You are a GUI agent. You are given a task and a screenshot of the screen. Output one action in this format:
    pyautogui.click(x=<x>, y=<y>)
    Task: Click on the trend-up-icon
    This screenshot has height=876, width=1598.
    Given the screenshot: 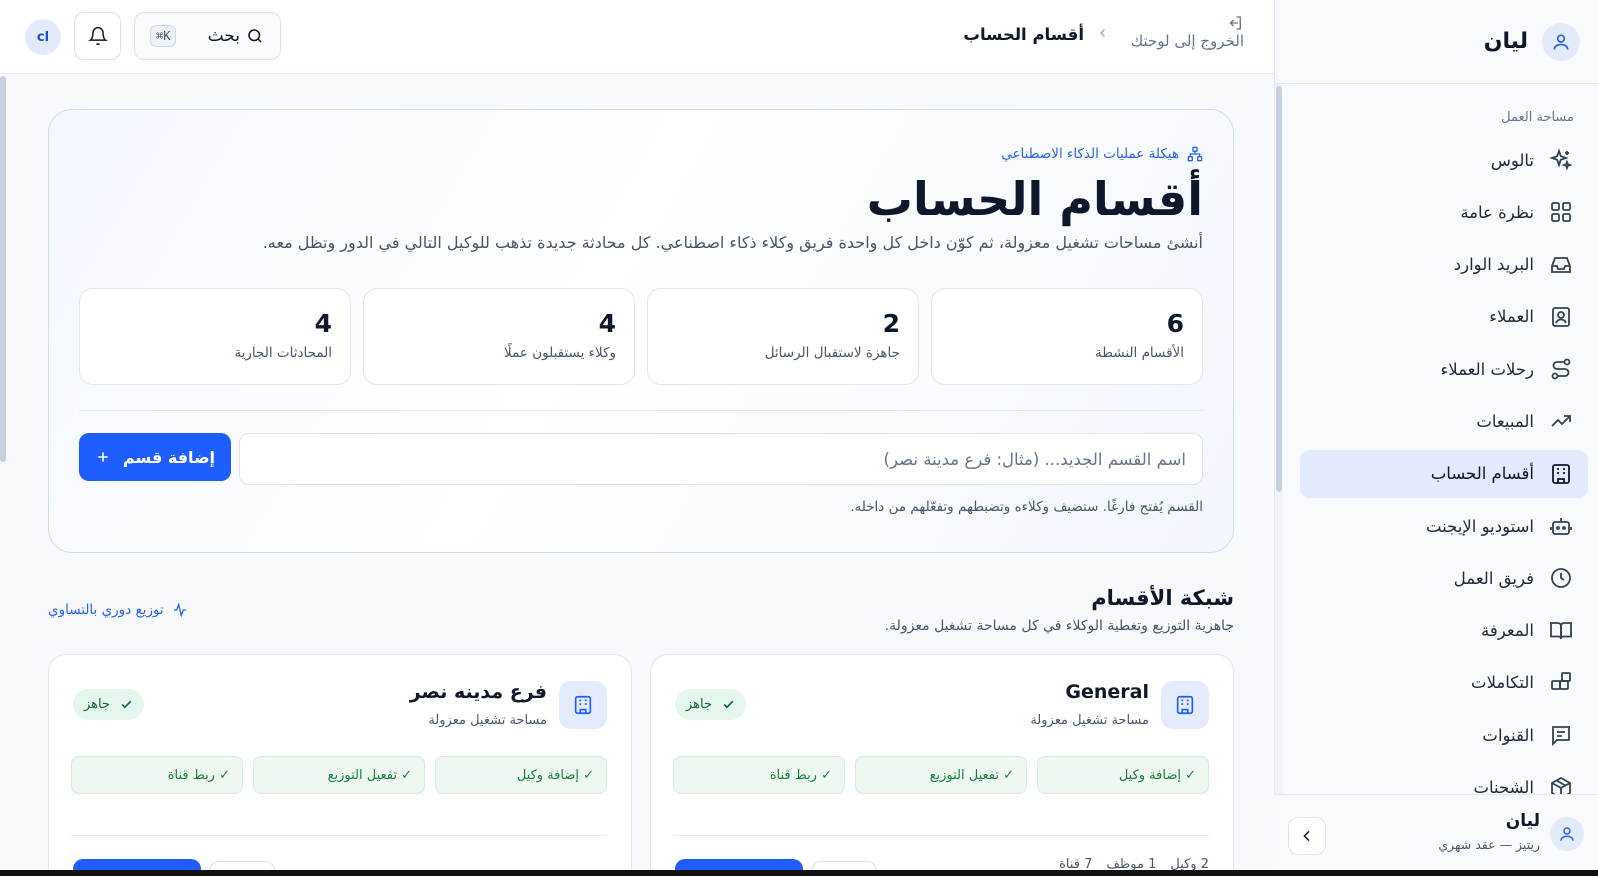 What is the action you would take?
    pyautogui.click(x=1561, y=421)
    